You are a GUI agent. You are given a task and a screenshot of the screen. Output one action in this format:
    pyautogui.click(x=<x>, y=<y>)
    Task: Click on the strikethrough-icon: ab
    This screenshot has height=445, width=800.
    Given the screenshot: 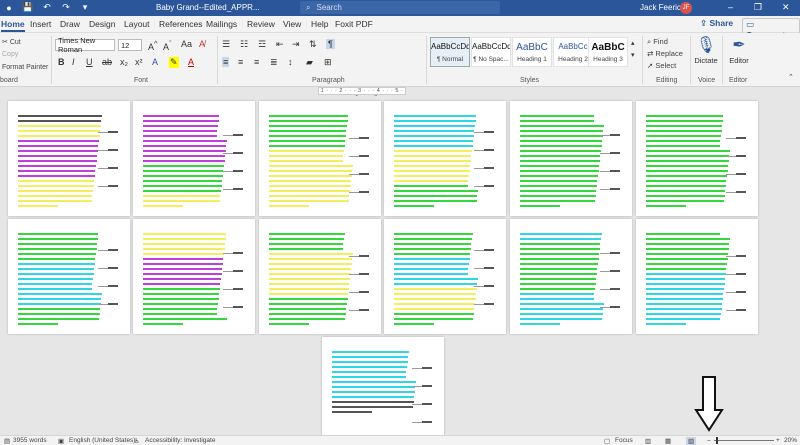 What is the action you would take?
    pyautogui.click(x=107, y=62)
    